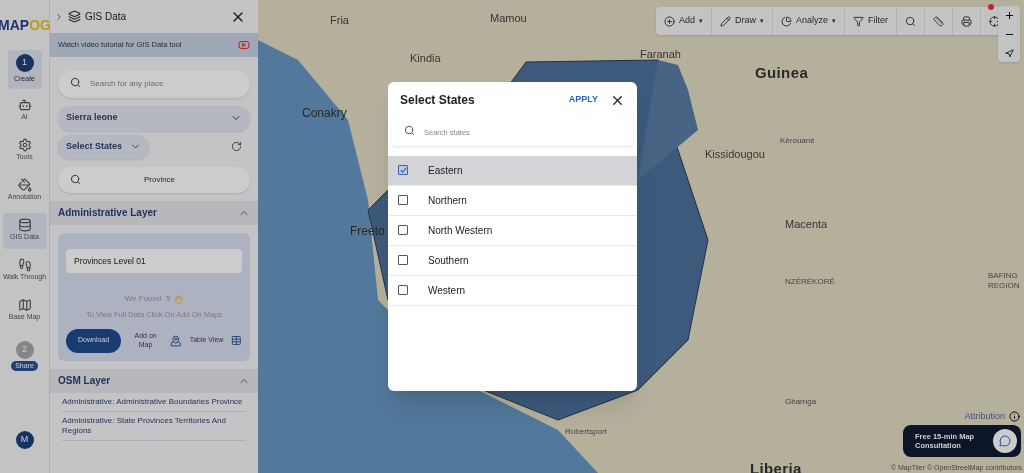 Image resolution: width=1024 pixels, height=473 pixels. Describe the element at coordinates (24, 225) in the screenshot. I see `database-icon` at that location.